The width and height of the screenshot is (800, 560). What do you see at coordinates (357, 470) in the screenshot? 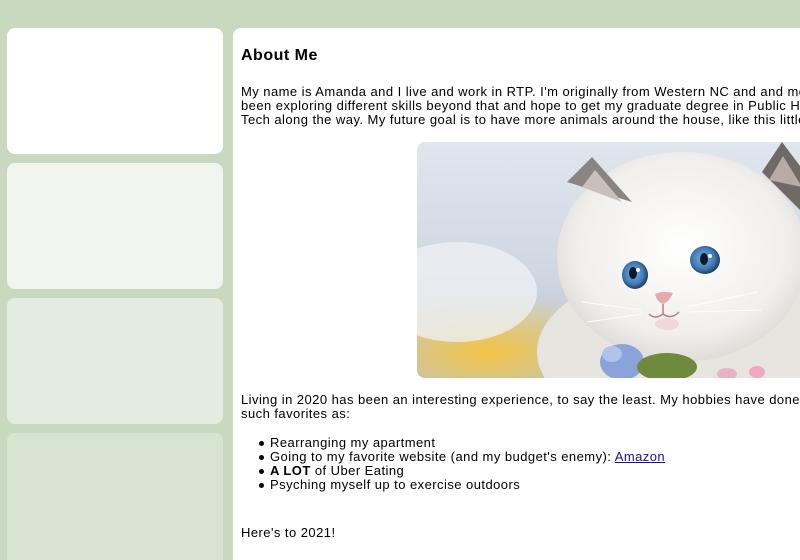
I see `hobby-text: of Uber Eating` at bounding box center [357, 470].